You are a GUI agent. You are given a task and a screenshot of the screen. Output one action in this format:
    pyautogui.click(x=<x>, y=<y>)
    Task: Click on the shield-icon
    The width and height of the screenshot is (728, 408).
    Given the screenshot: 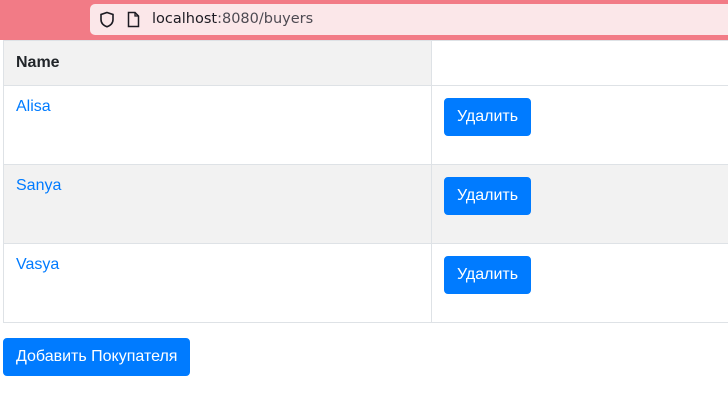 What is the action you would take?
    pyautogui.click(x=107, y=19)
    